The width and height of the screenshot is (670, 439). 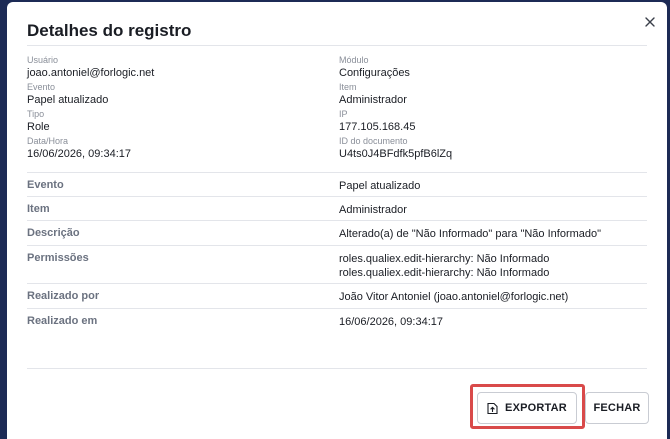 I want to click on meta-document-id: ID do documento U4ts0J4BFdfk5pfB6lZq, so click(x=489, y=149).